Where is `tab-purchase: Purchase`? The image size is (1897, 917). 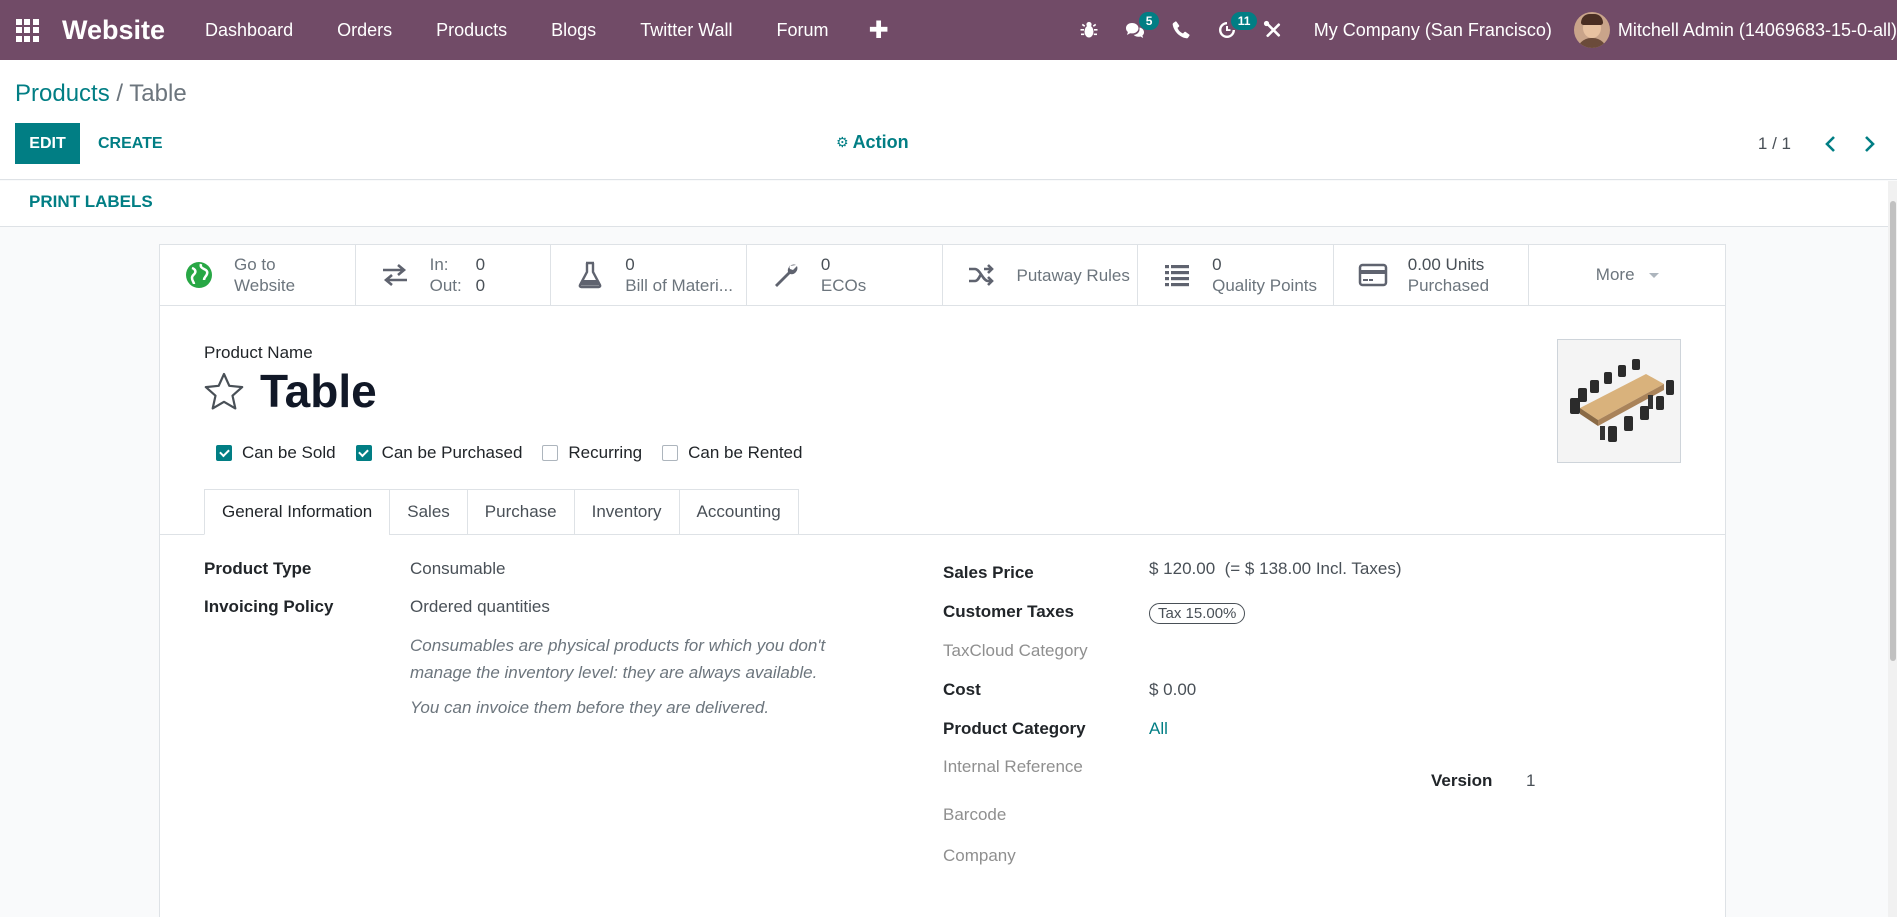 tab-purchase: Purchase is located at coordinates (520, 512).